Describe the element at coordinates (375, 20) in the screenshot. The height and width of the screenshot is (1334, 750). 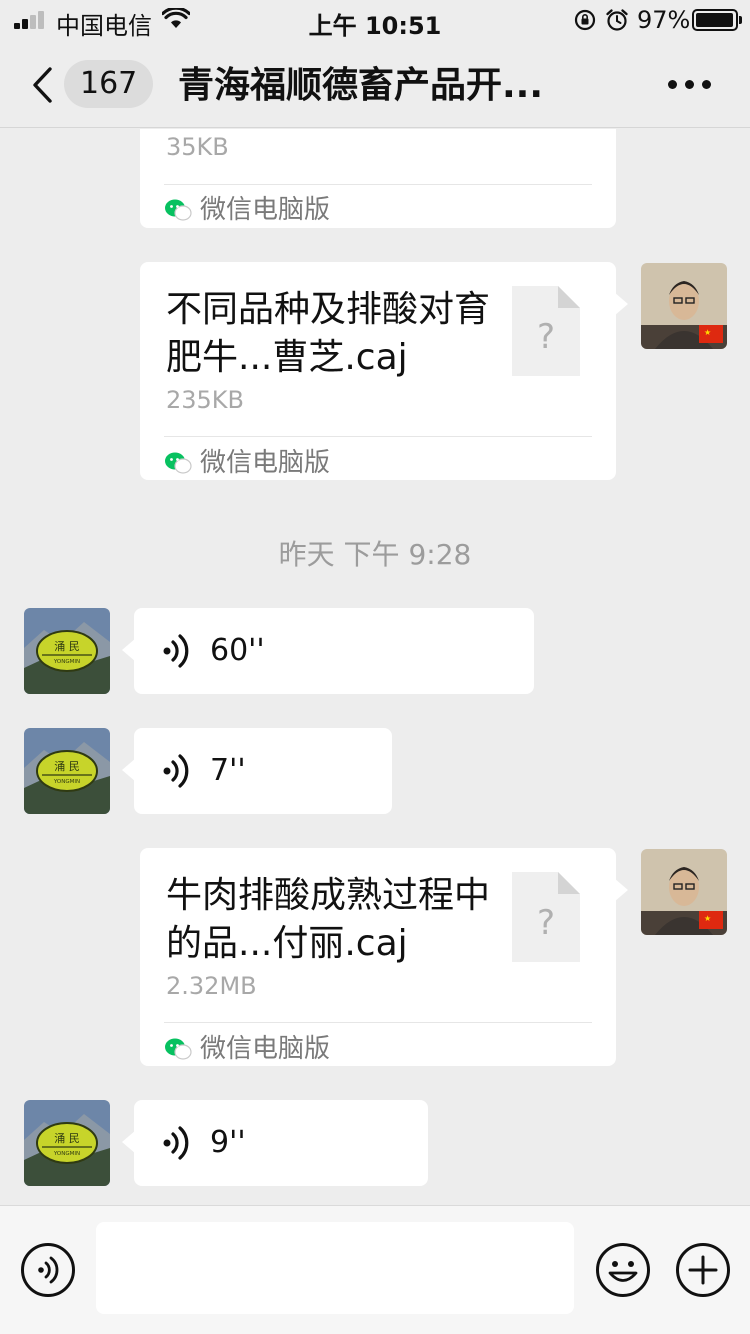
I see `status-bar: 中国电信 上午 10:51 97%` at that location.